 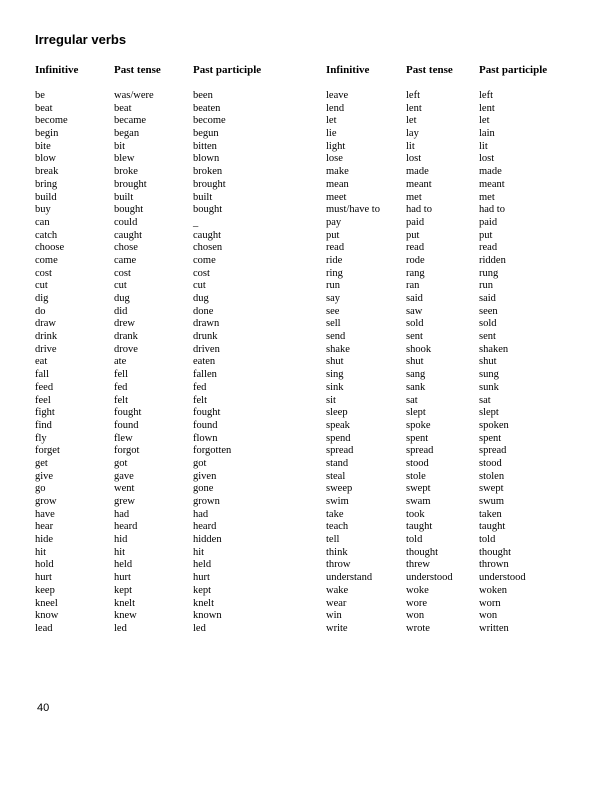 What do you see at coordinates (333, 298) in the screenshot?
I see `infinitive-cell: say` at bounding box center [333, 298].